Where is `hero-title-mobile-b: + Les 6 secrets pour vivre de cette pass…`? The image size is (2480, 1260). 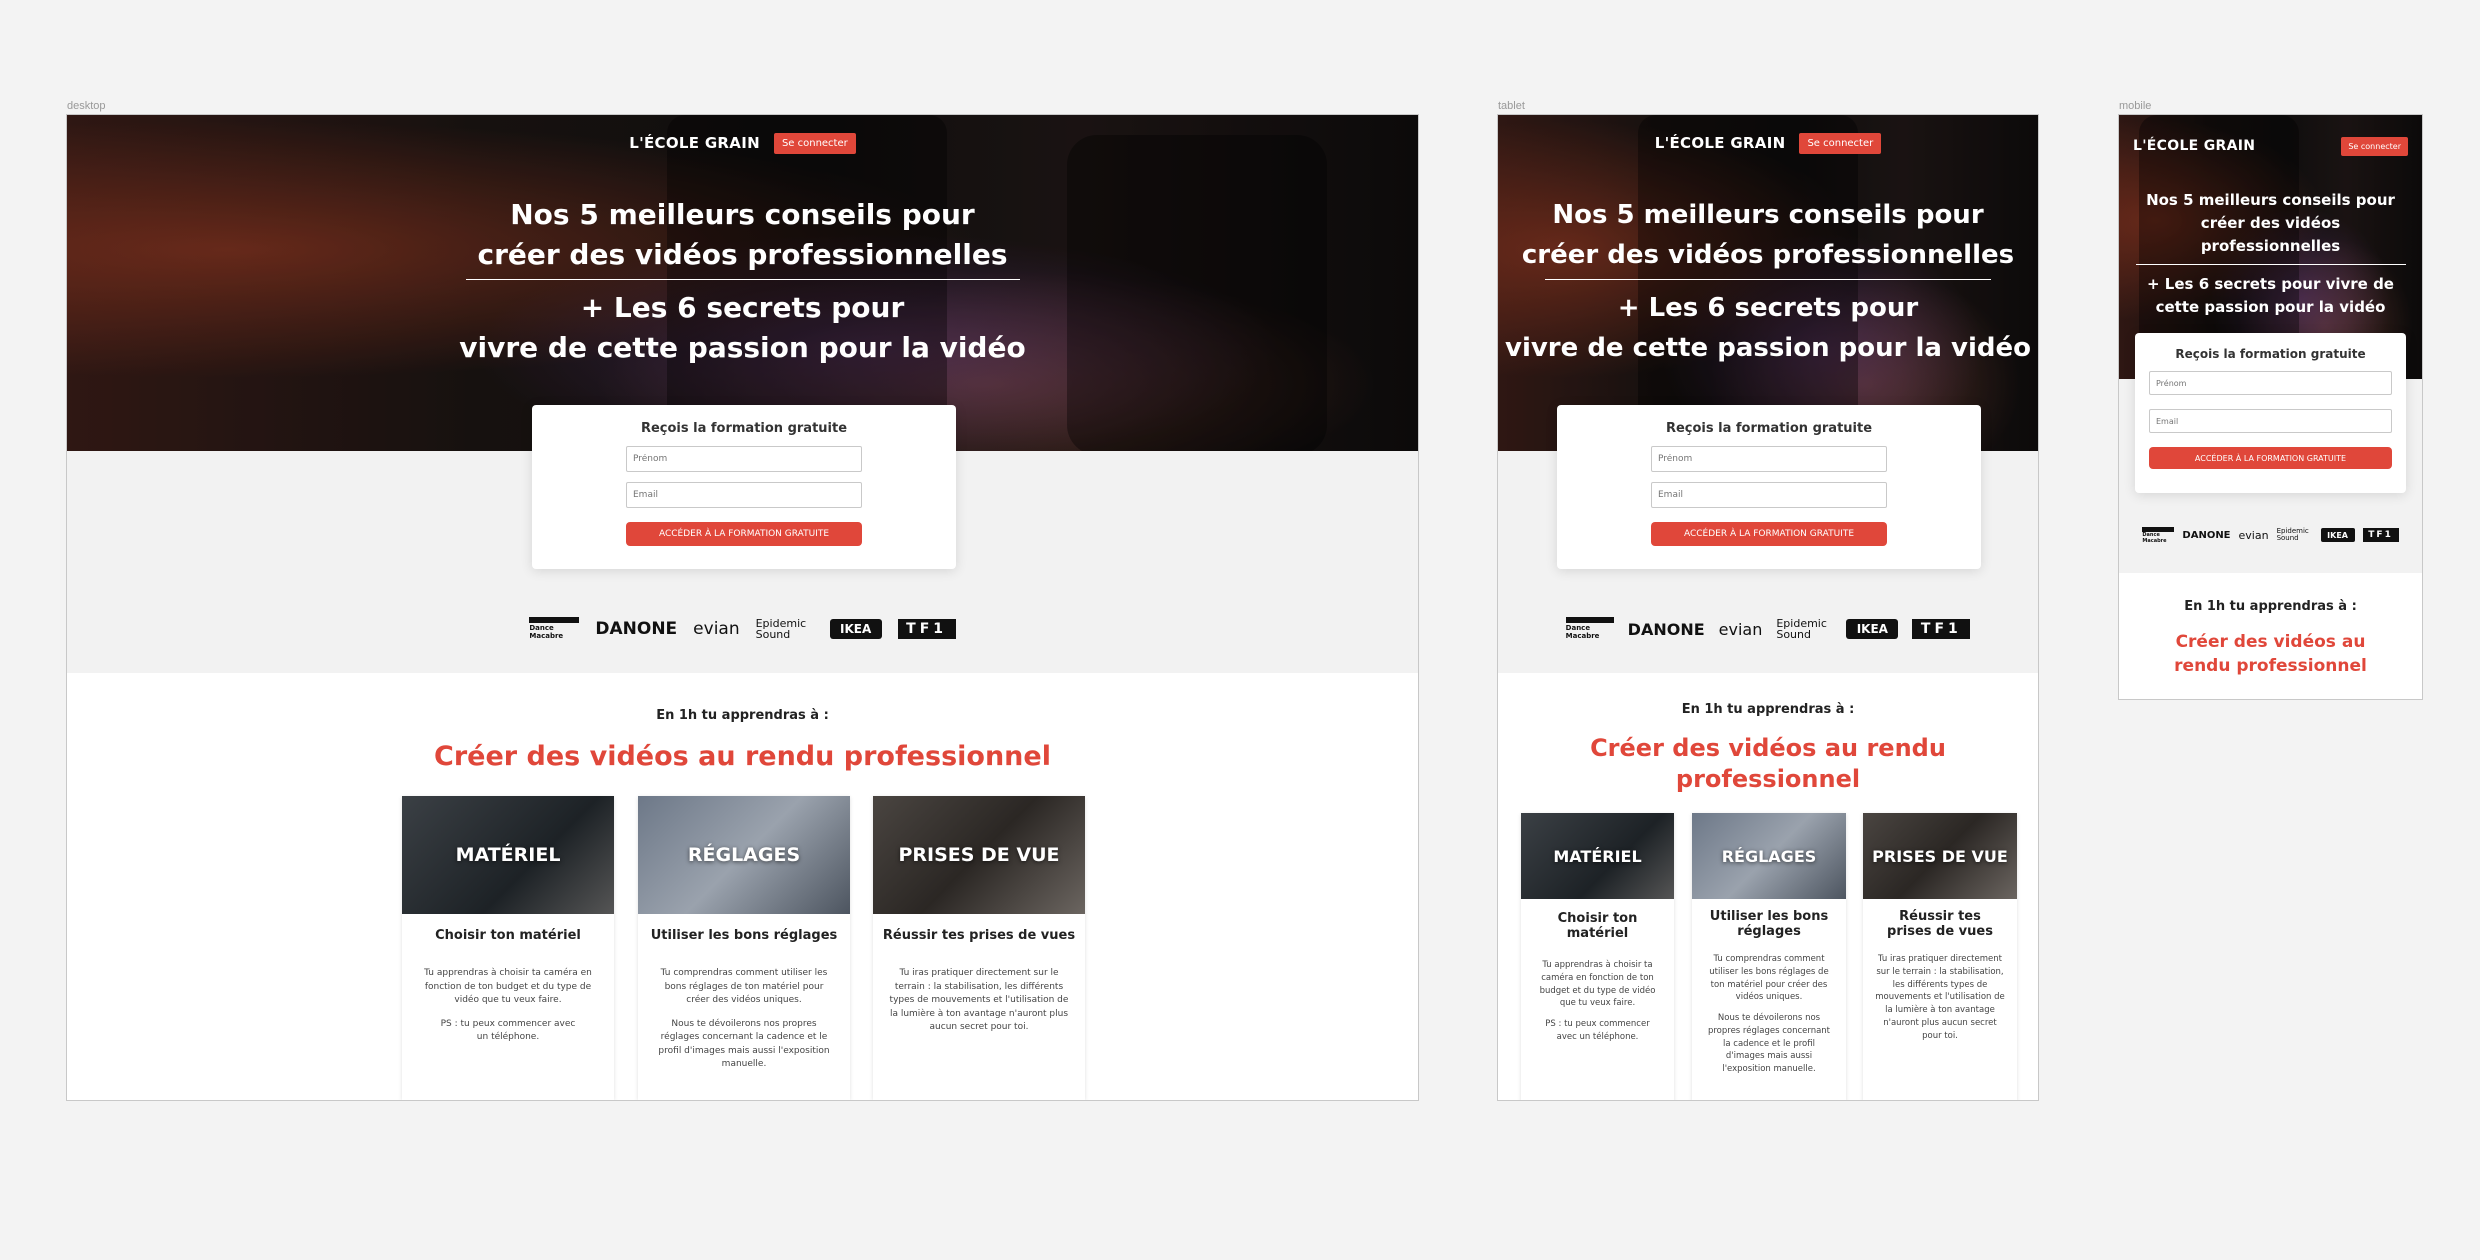
hero-title-mobile-b: + Les 6 secrets pour vivre de cette pass… is located at coordinates (2270, 295).